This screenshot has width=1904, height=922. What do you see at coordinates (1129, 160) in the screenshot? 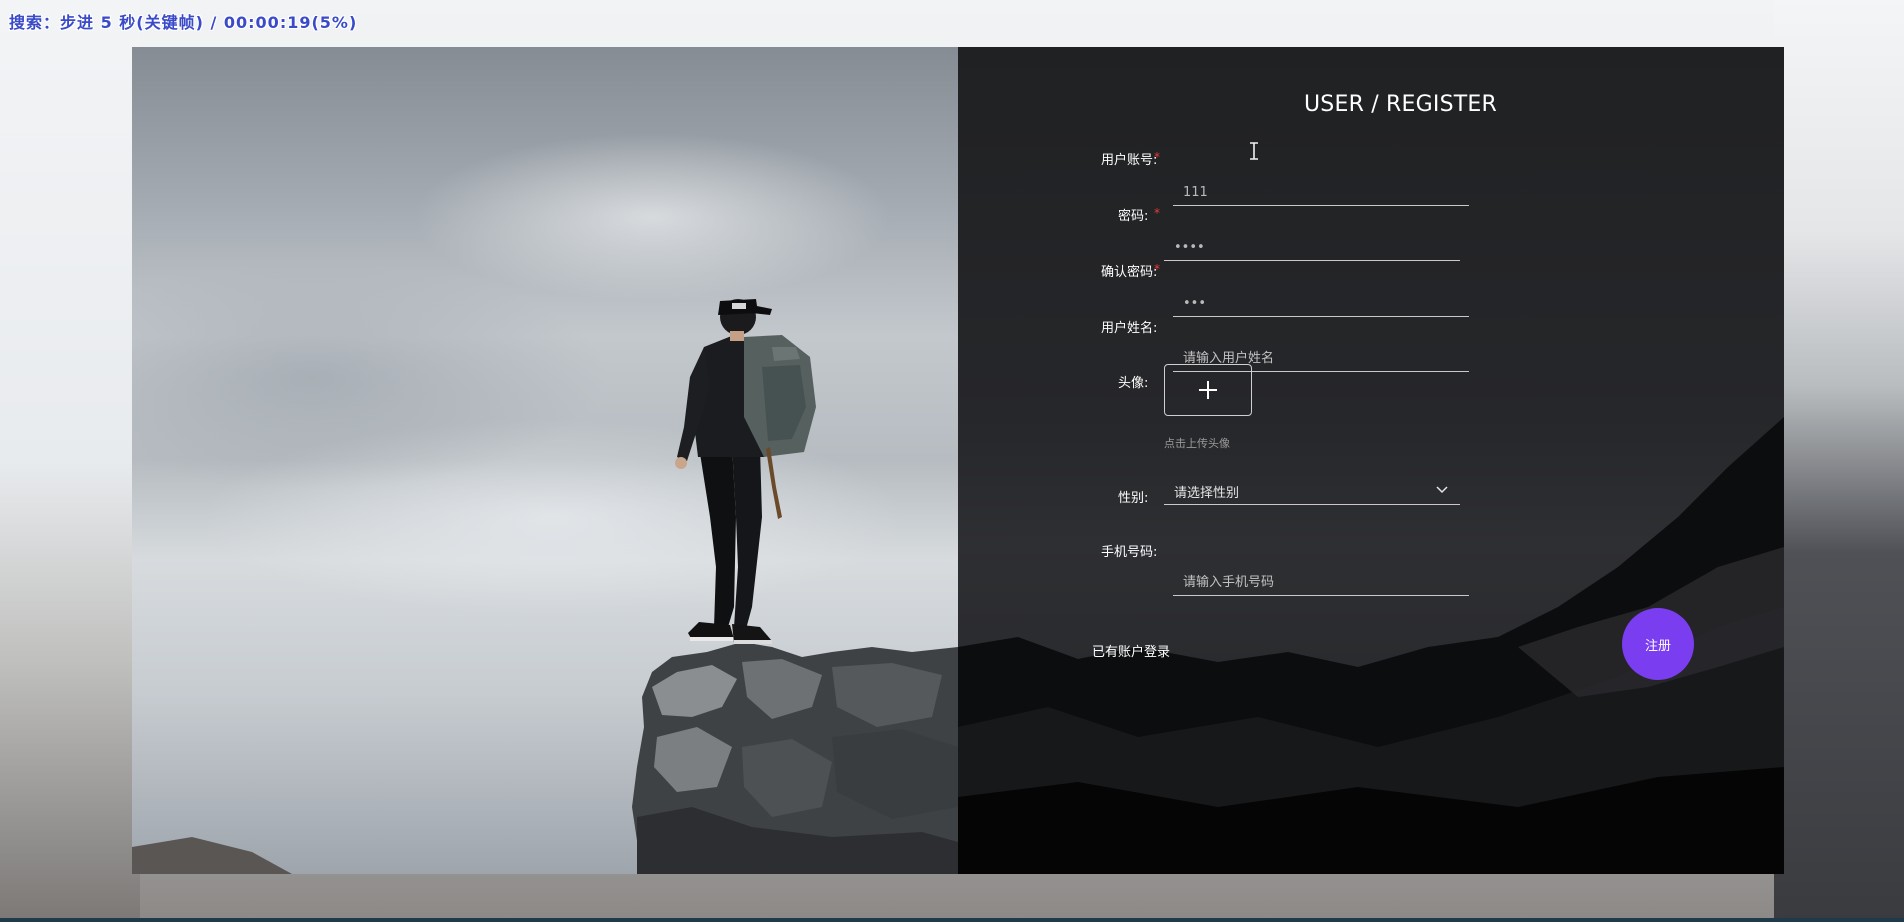
I see `account-label: 用户账号:` at bounding box center [1129, 160].